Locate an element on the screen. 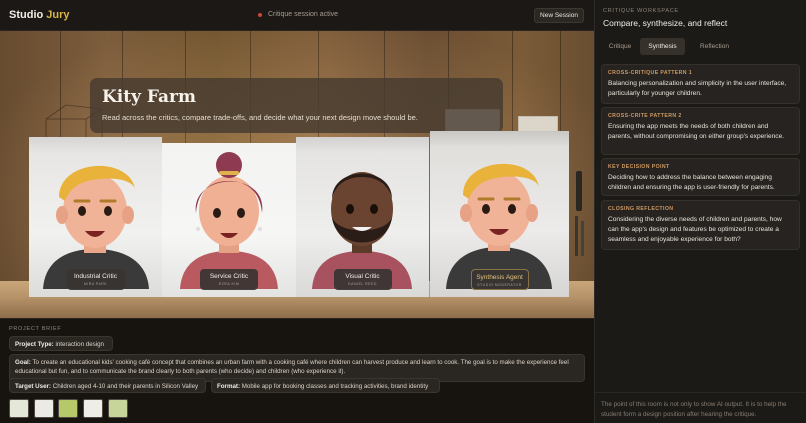  brand-accent: Jury is located at coordinates (58, 15).